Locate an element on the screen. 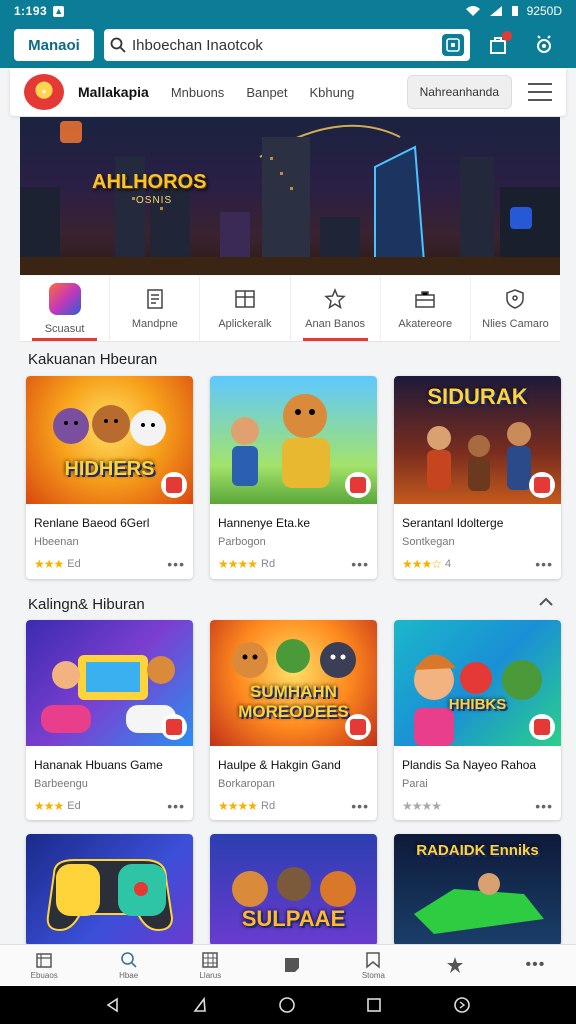 The height and width of the screenshot is (1024, 576). game-subtitle: Borkaropan is located at coordinates (246, 784).